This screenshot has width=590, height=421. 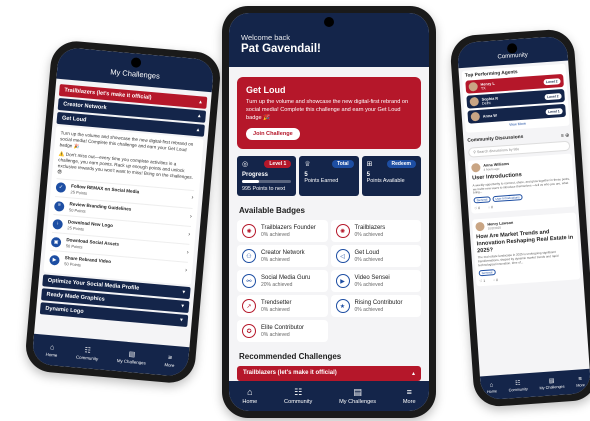 I want to click on recommended-challenge-label: Trailblazers (let's make it official), so click(x=290, y=373).